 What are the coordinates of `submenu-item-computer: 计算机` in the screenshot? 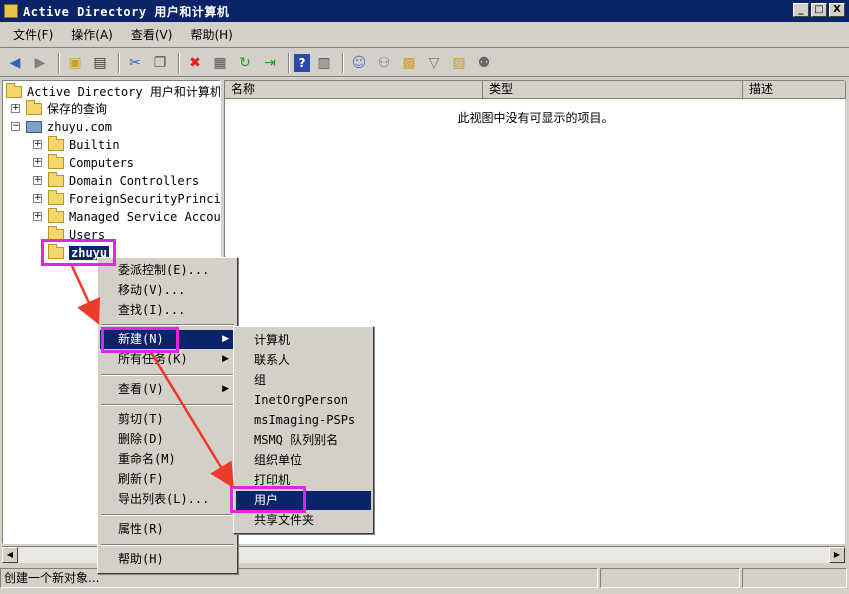 It's located at (303, 340).